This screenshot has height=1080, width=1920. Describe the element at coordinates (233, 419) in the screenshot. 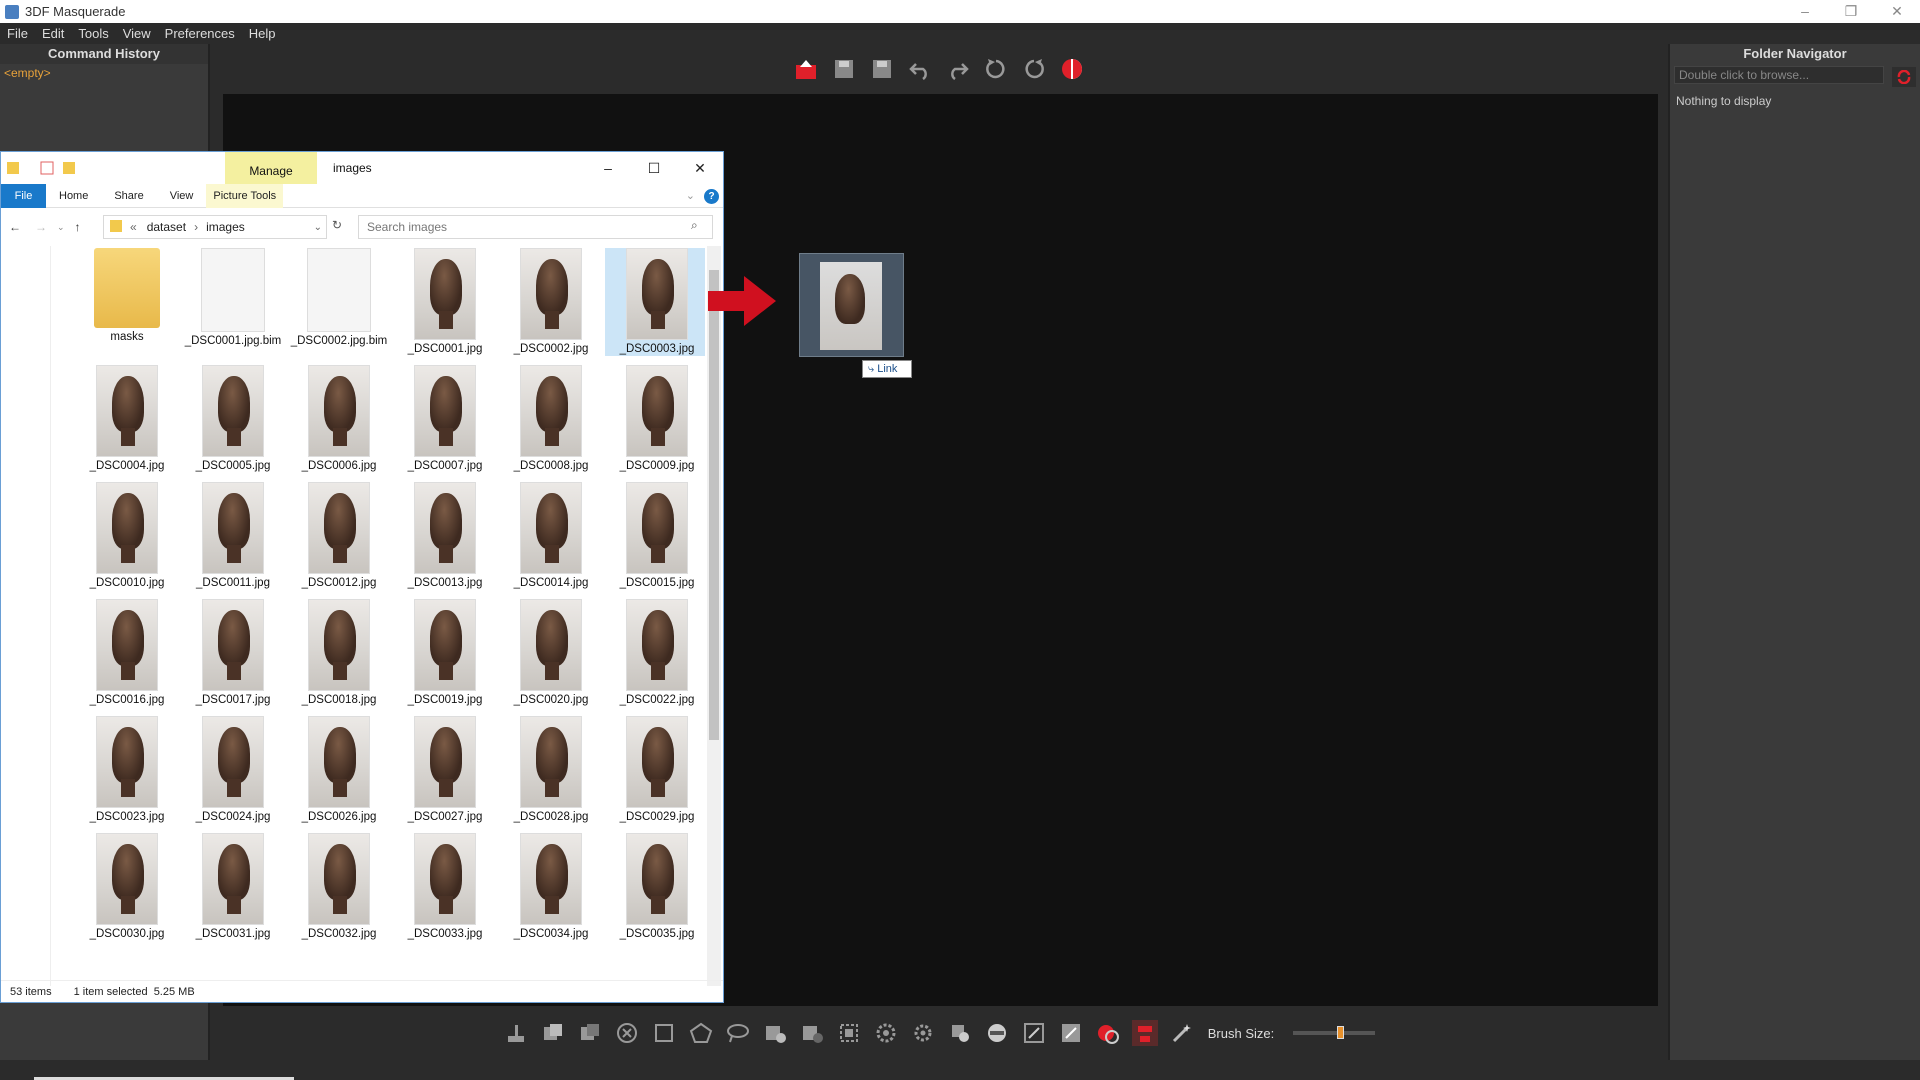

I see `file-item: _DSC0005.jpg` at that location.